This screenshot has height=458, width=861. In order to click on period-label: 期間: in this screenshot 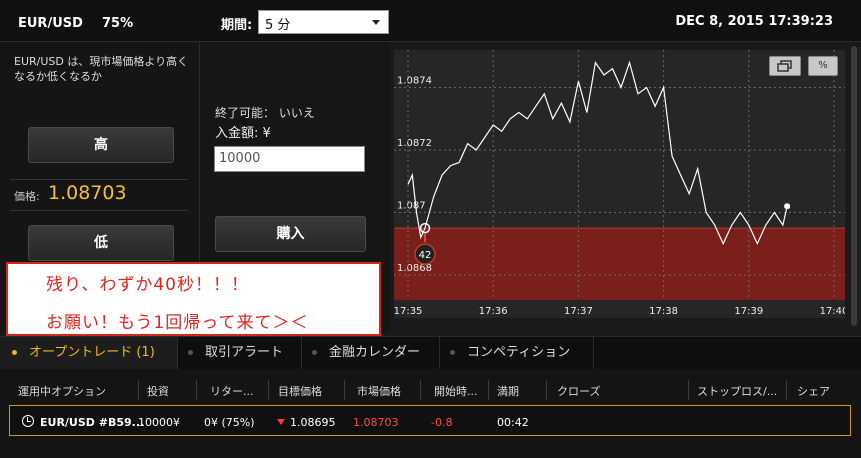, I will do `click(237, 25)`.